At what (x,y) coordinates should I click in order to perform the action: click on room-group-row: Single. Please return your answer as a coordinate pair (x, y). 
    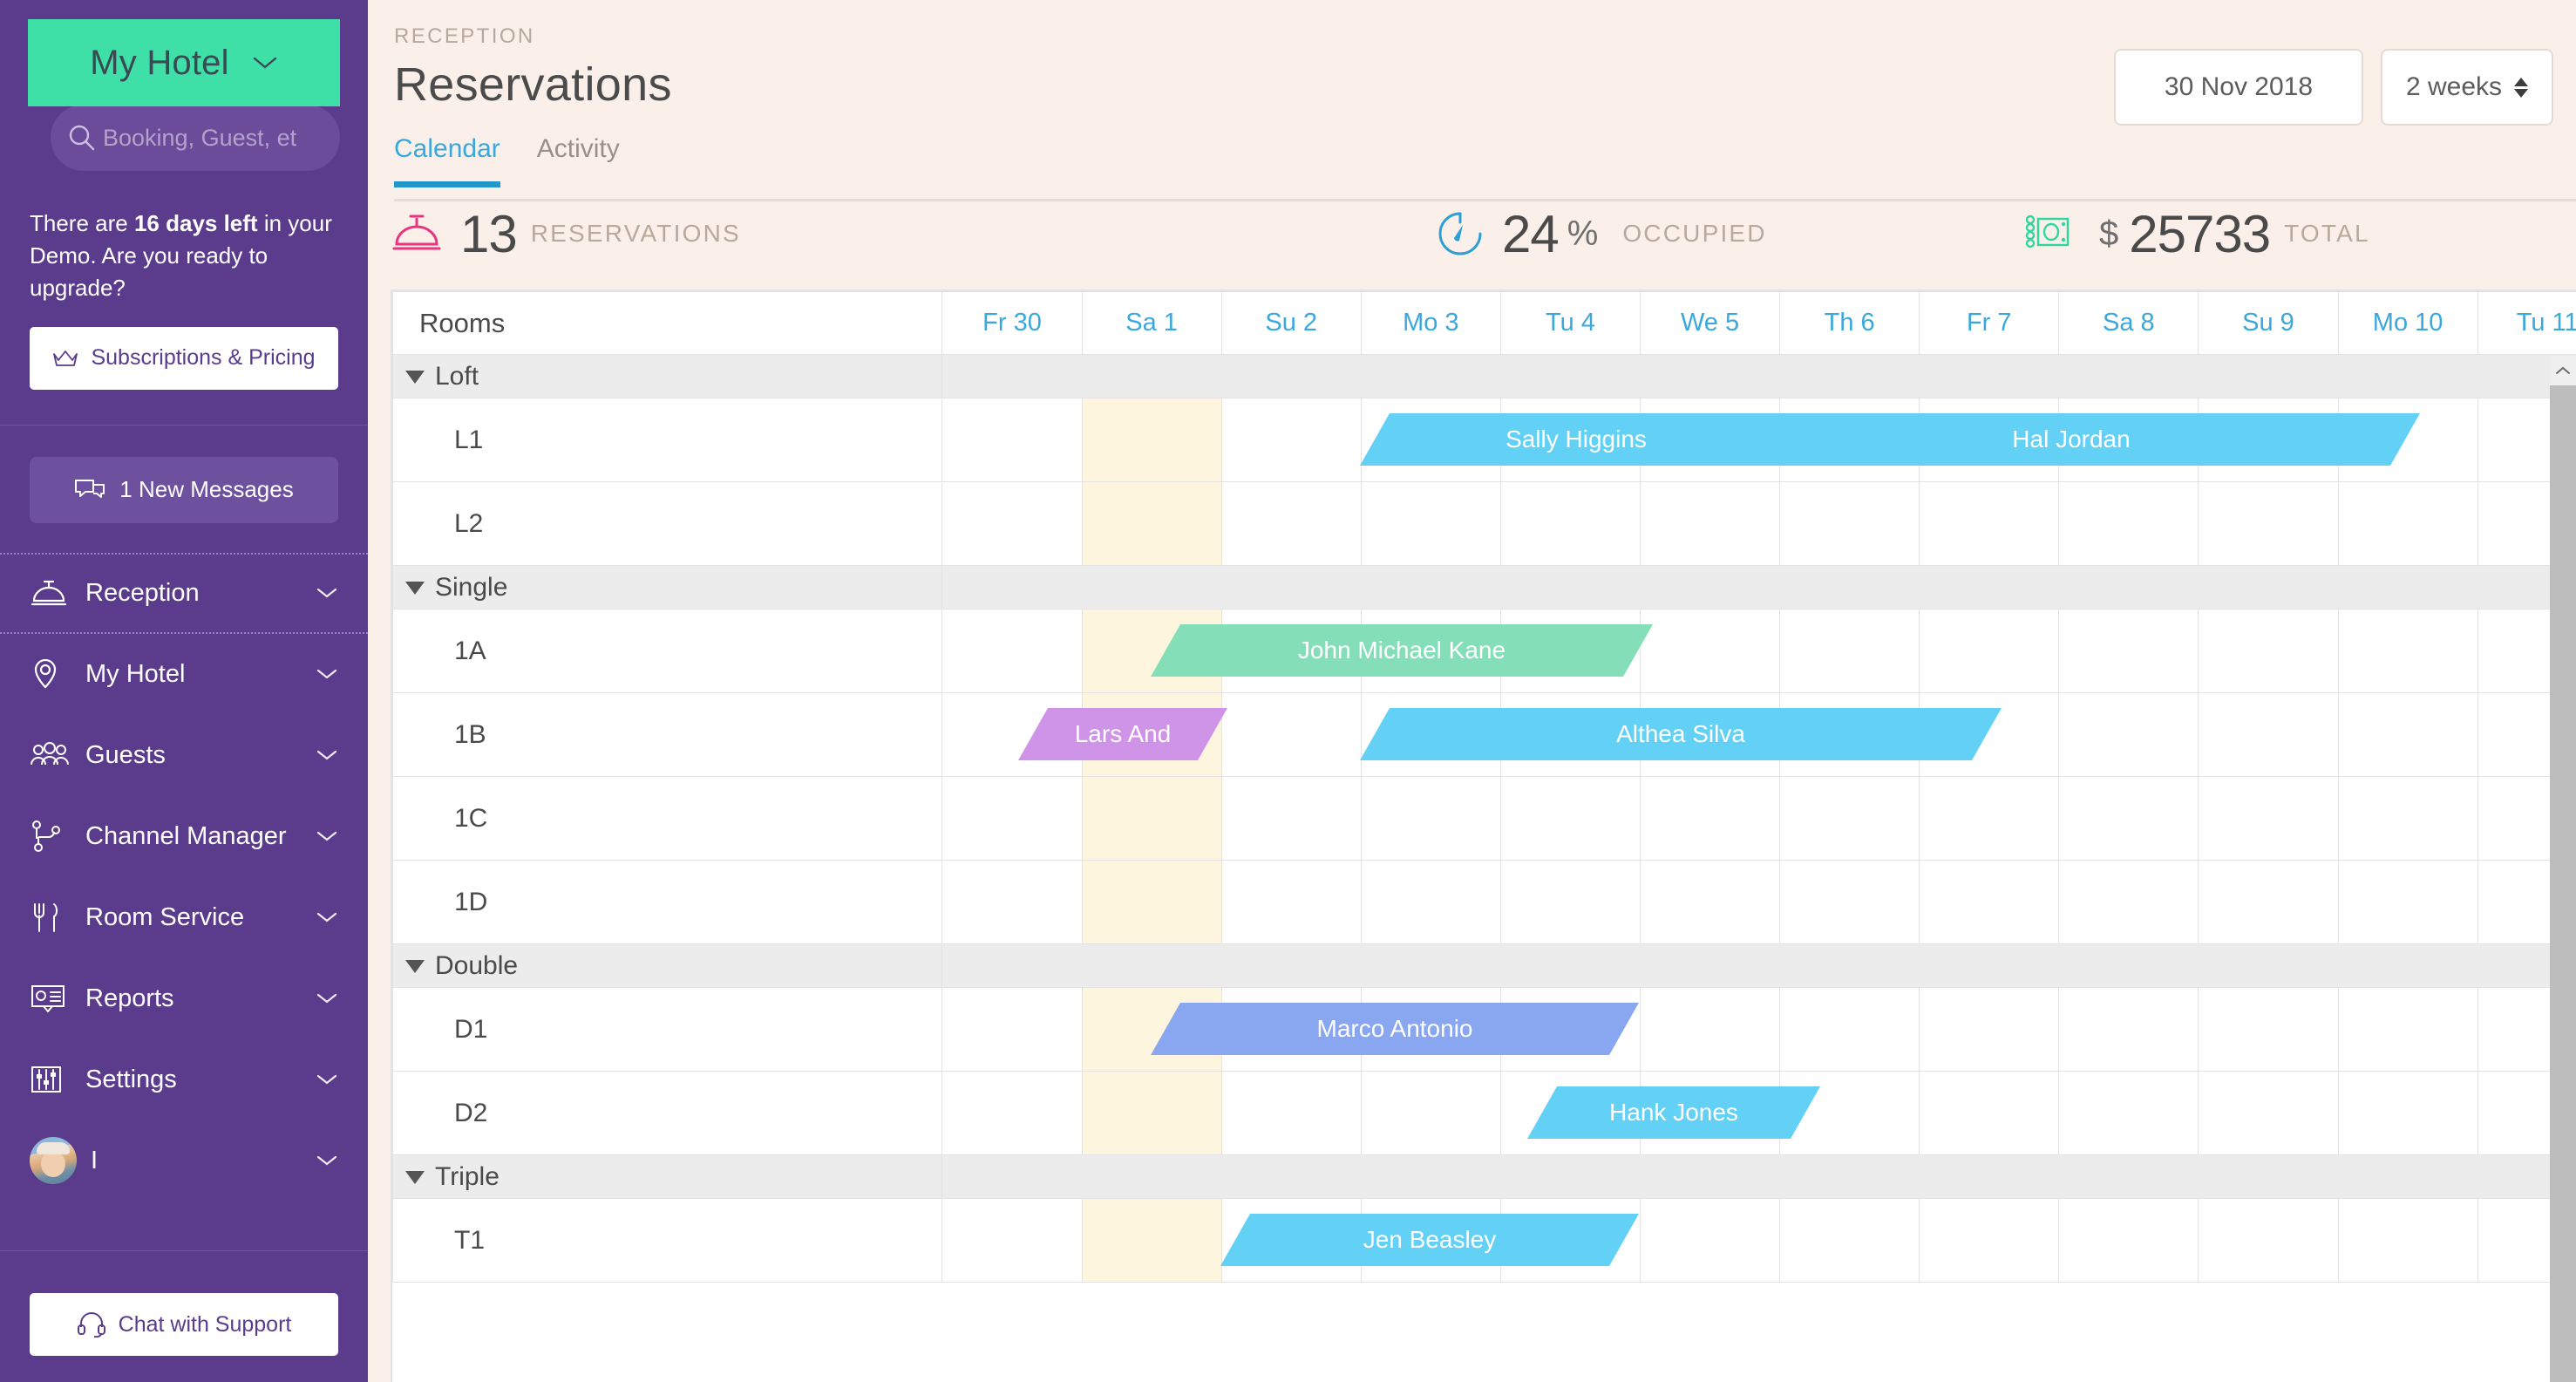
    Looking at the image, I should click on (1484, 587).